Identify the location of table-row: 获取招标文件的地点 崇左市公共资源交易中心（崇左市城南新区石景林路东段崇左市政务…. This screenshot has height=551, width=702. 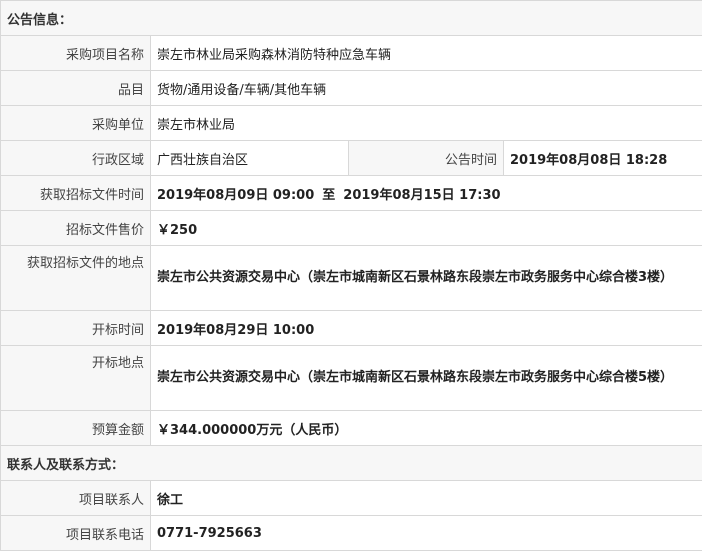
(351, 278).